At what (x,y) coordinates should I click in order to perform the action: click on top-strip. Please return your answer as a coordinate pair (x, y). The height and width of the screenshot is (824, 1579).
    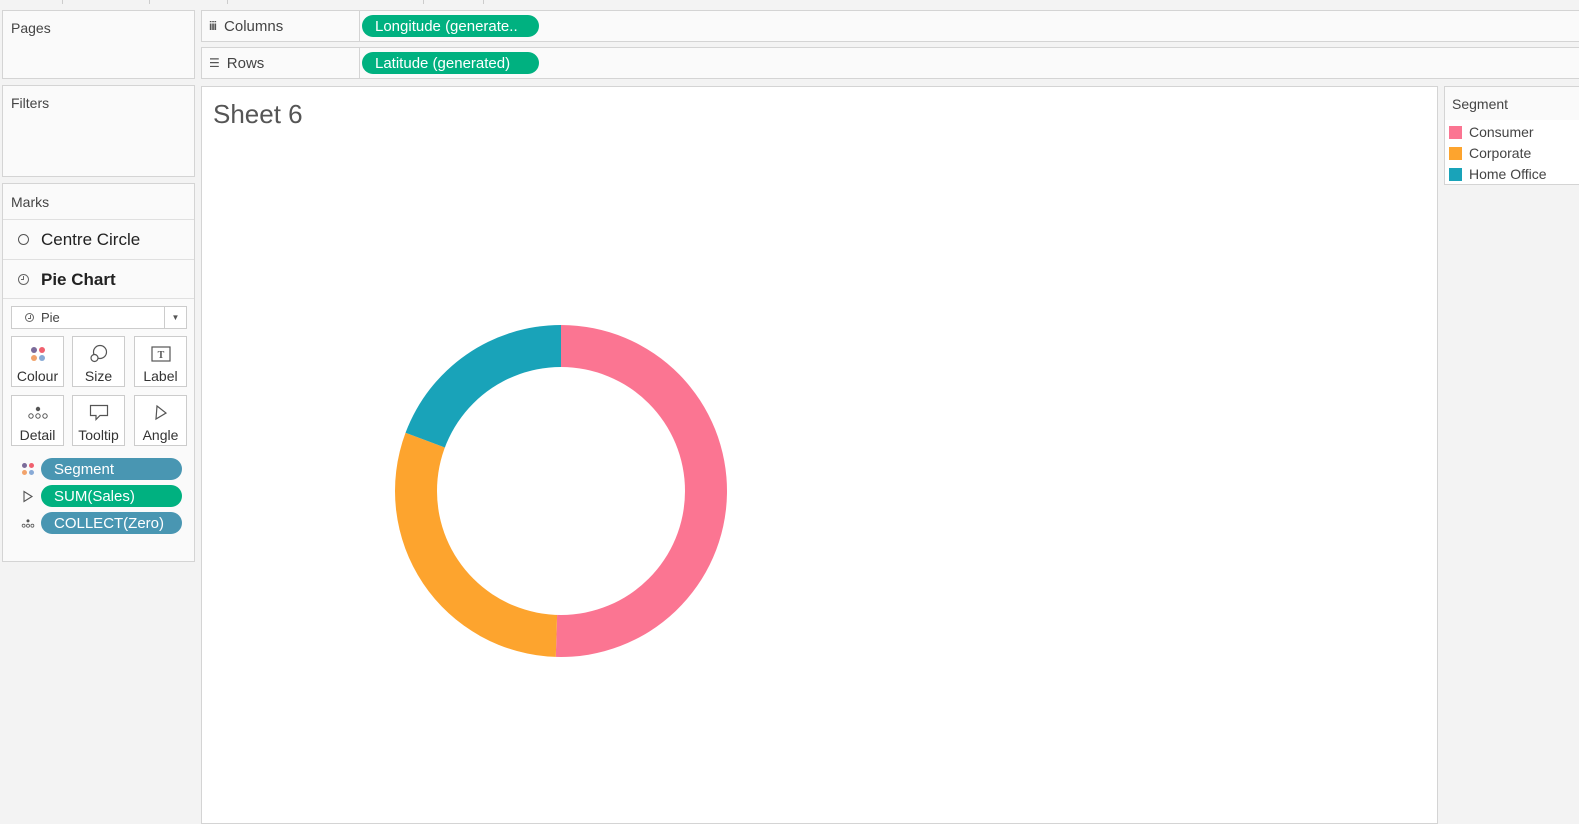
    Looking at the image, I should click on (789, 2).